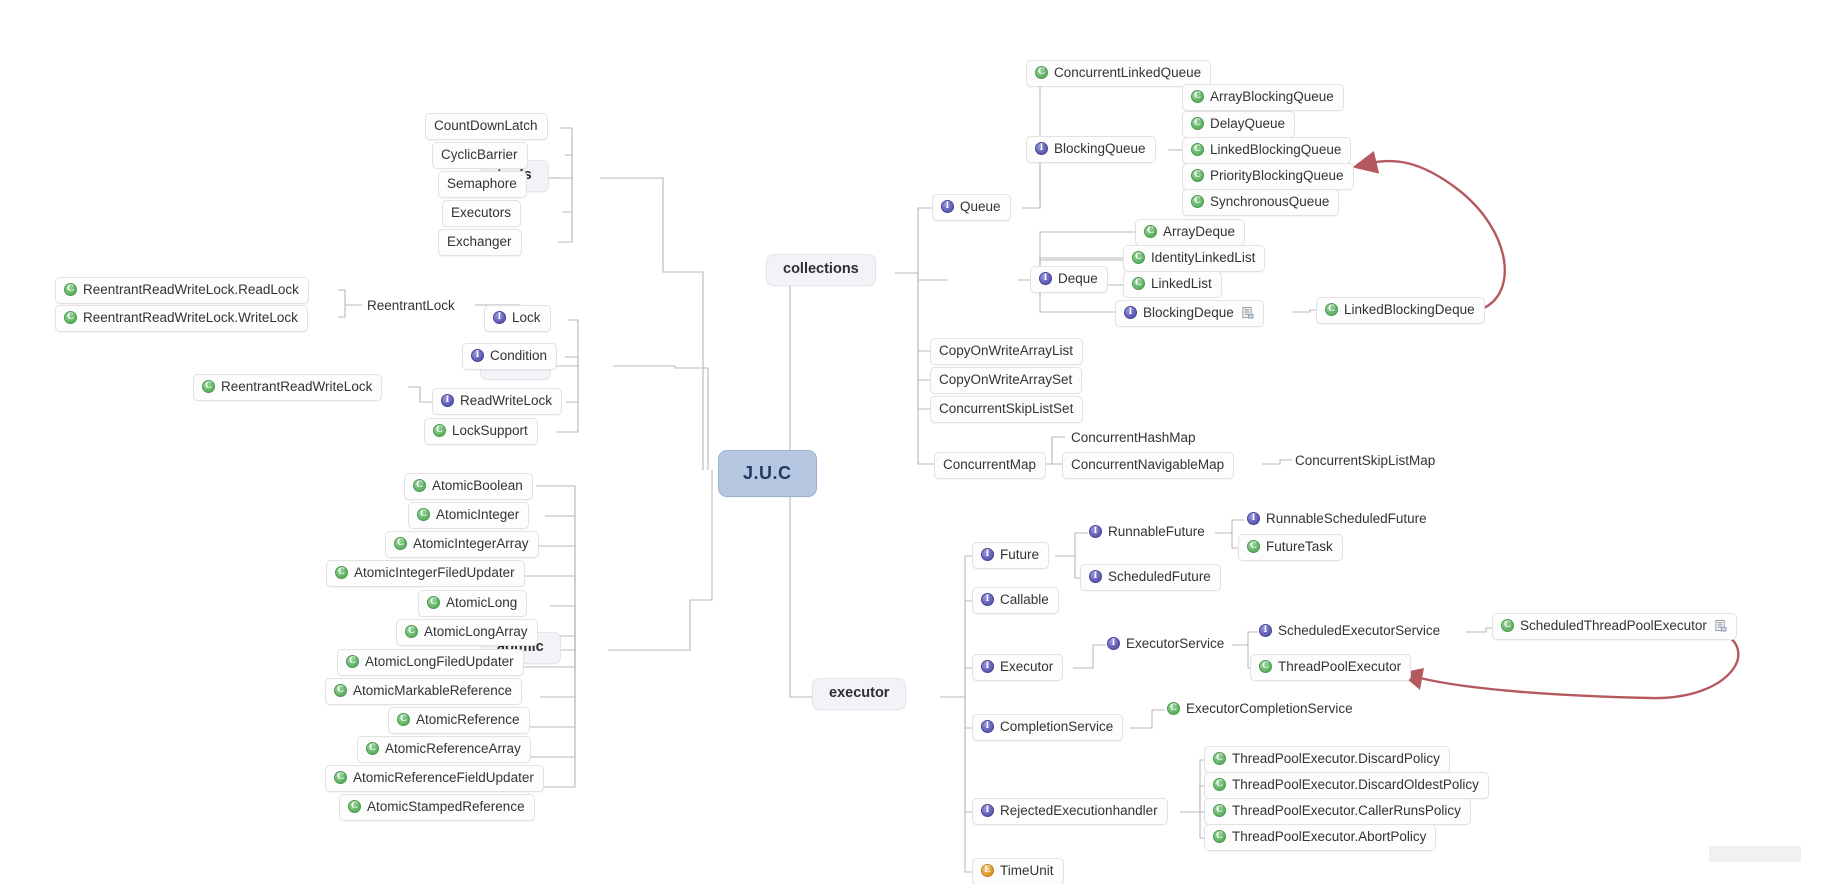 The image size is (1823, 884). I want to click on node-label: CountDownLatch, so click(486, 125).